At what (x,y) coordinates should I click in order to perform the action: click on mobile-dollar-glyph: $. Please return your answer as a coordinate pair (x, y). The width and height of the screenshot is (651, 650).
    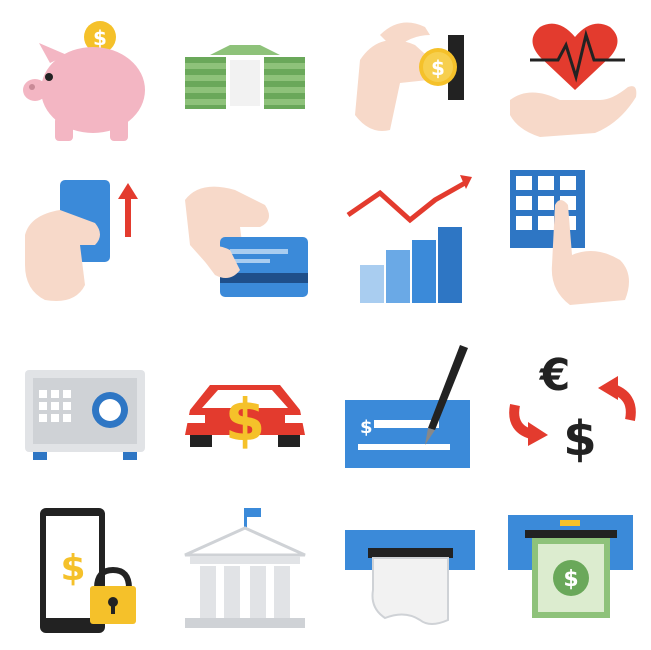
    Looking at the image, I should click on (72, 568).